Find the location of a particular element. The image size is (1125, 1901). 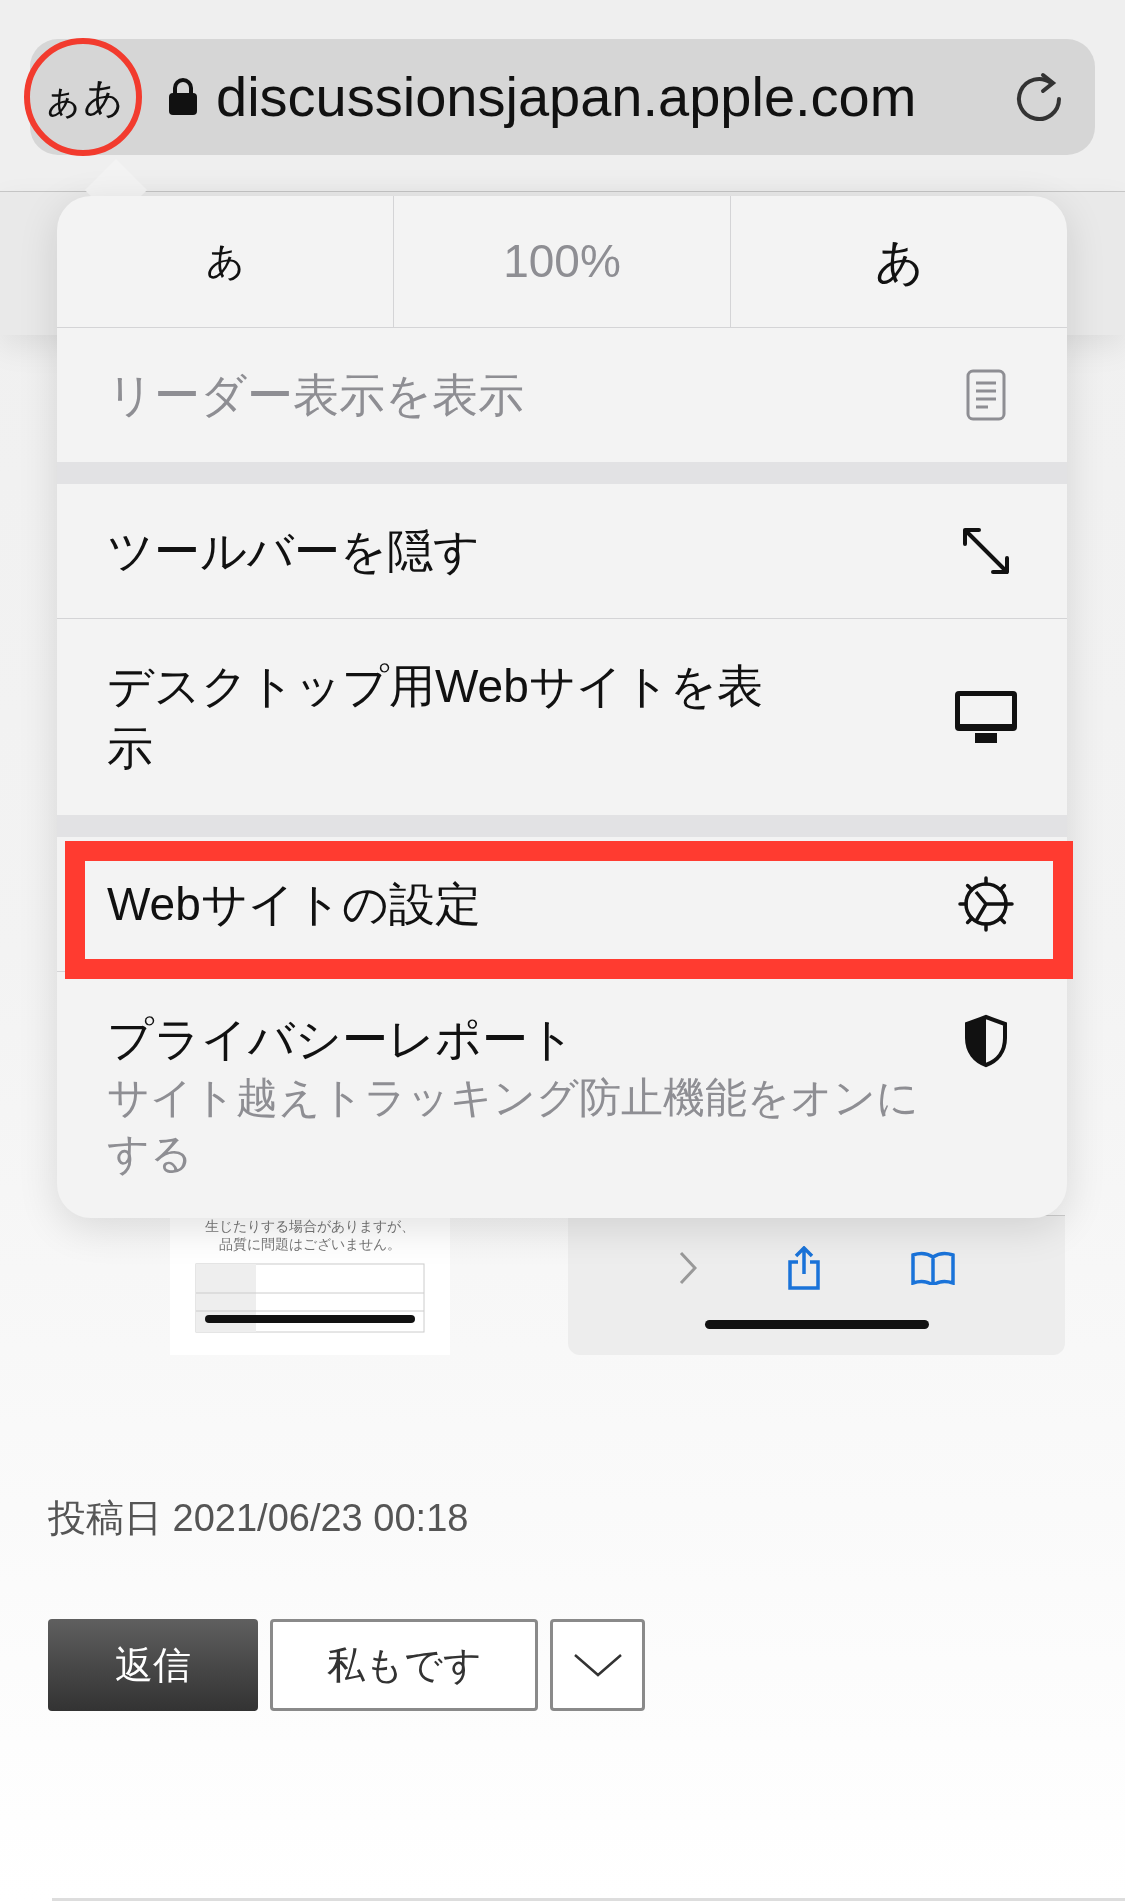

me-too-button: 私もです is located at coordinates (404, 1665).